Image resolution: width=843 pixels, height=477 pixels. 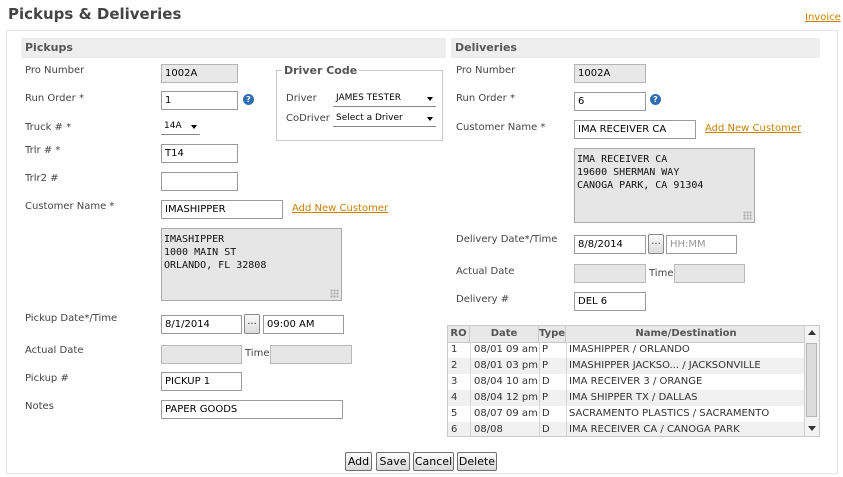 What do you see at coordinates (199, 153) in the screenshot?
I see `trlr-input: T14` at bounding box center [199, 153].